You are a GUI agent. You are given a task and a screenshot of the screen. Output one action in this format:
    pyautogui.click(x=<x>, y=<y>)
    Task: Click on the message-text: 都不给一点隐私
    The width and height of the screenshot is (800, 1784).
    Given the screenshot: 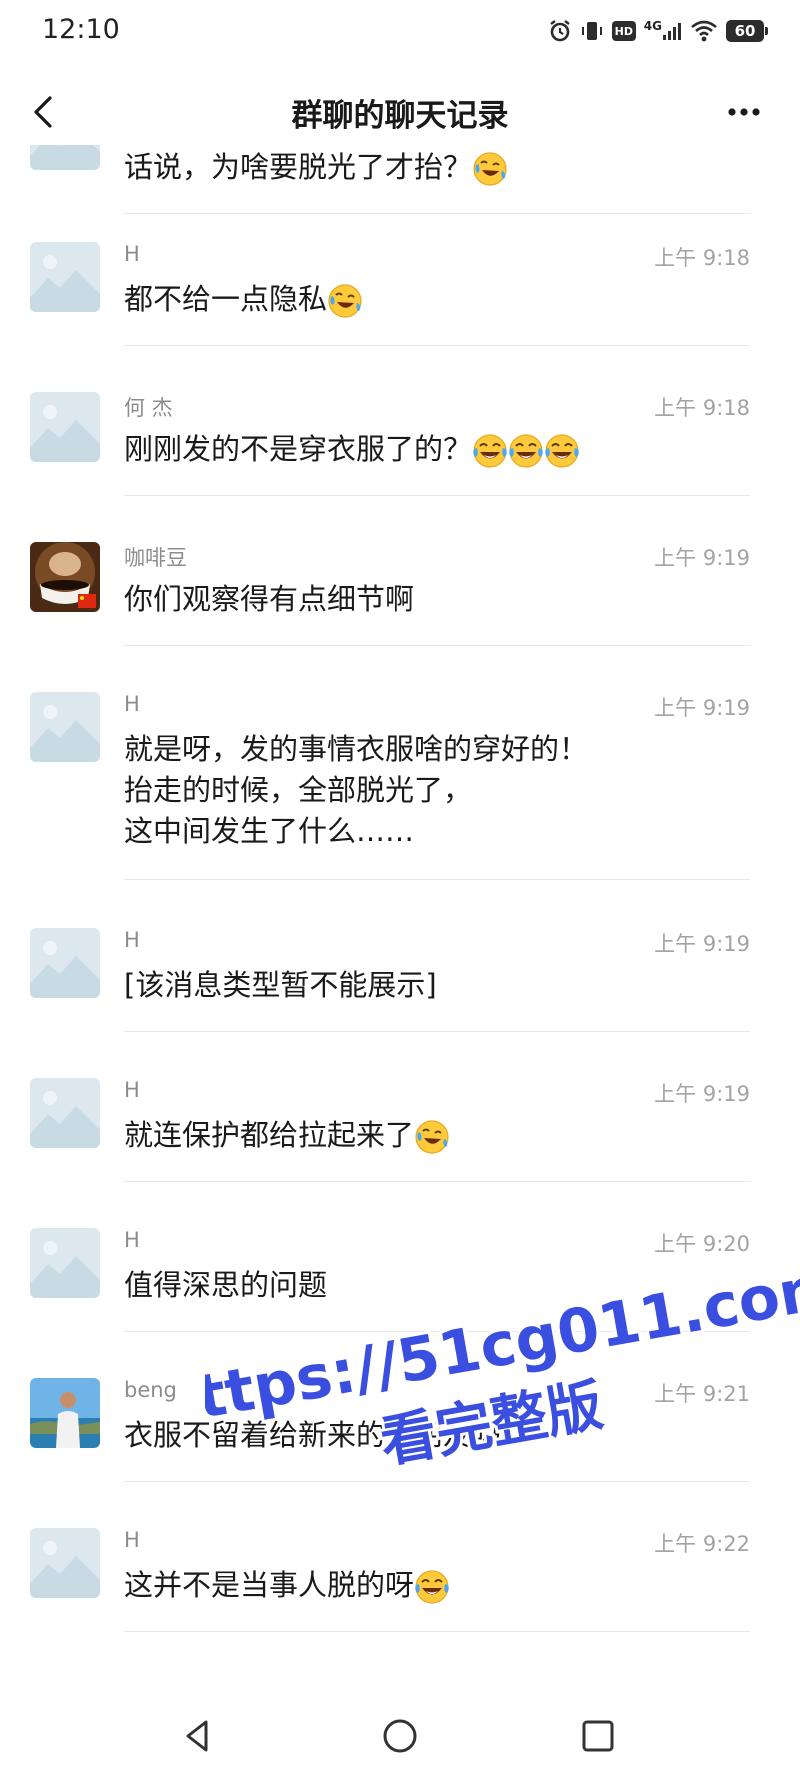 What is the action you would take?
    pyautogui.click(x=444, y=299)
    